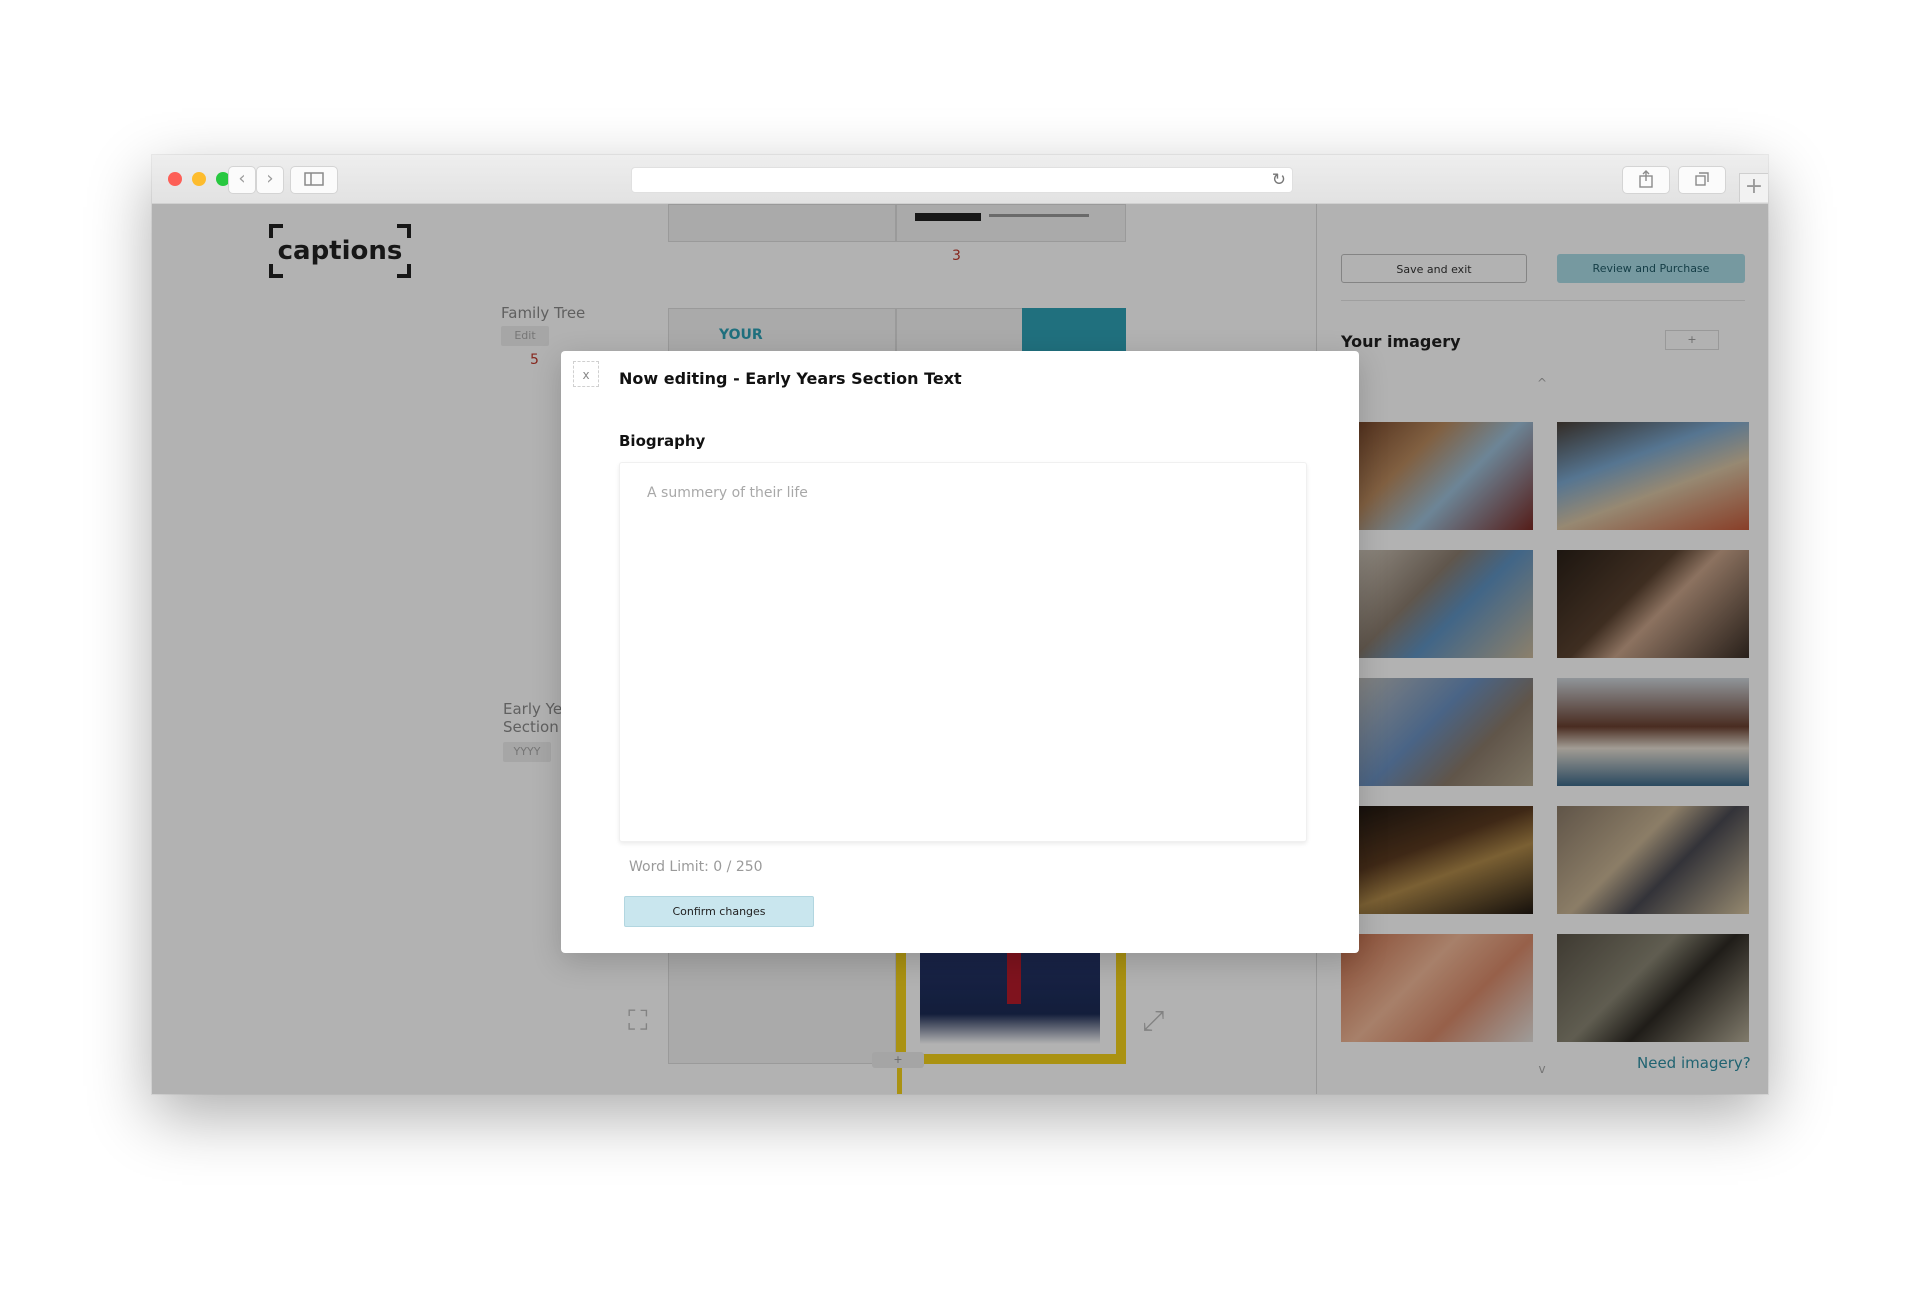 Image resolution: width=1920 pixels, height=1315 pixels. I want to click on reload-icon: ↻, so click(1279, 180).